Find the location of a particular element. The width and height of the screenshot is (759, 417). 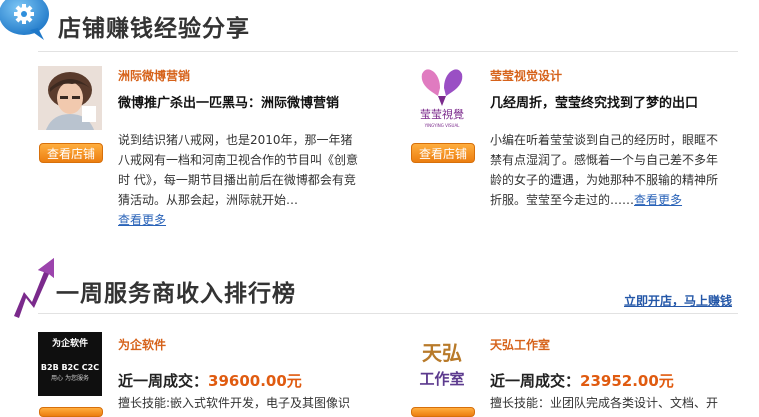

provider-name-link: 天弘工作室 is located at coordinates (520, 344).